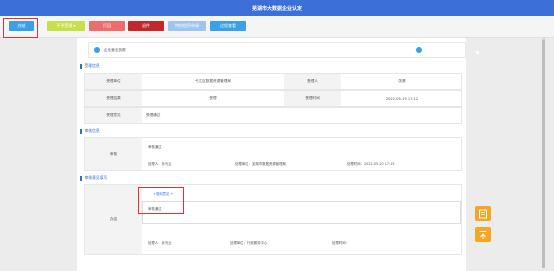  What do you see at coordinates (115, 49) in the screenshot?
I see `license-label: 企业营业执照` at bounding box center [115, 49].